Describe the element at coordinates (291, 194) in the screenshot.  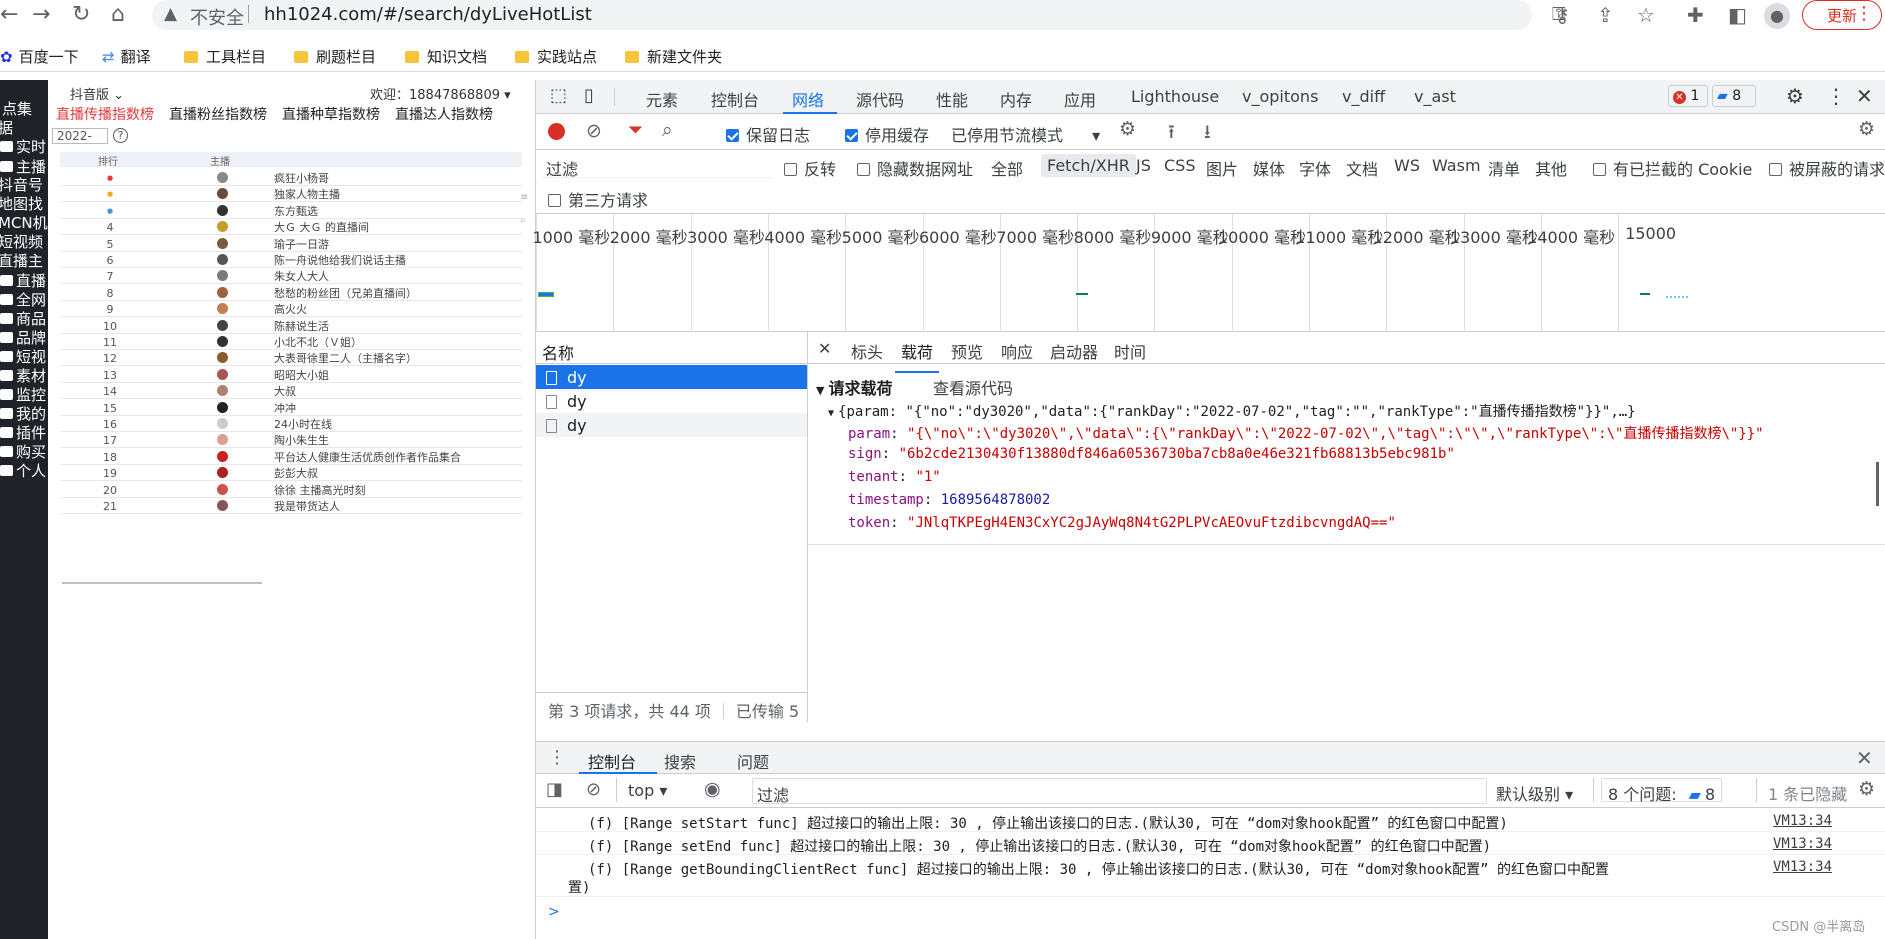
I see `table-row: ● 独家人物主播` at that location.